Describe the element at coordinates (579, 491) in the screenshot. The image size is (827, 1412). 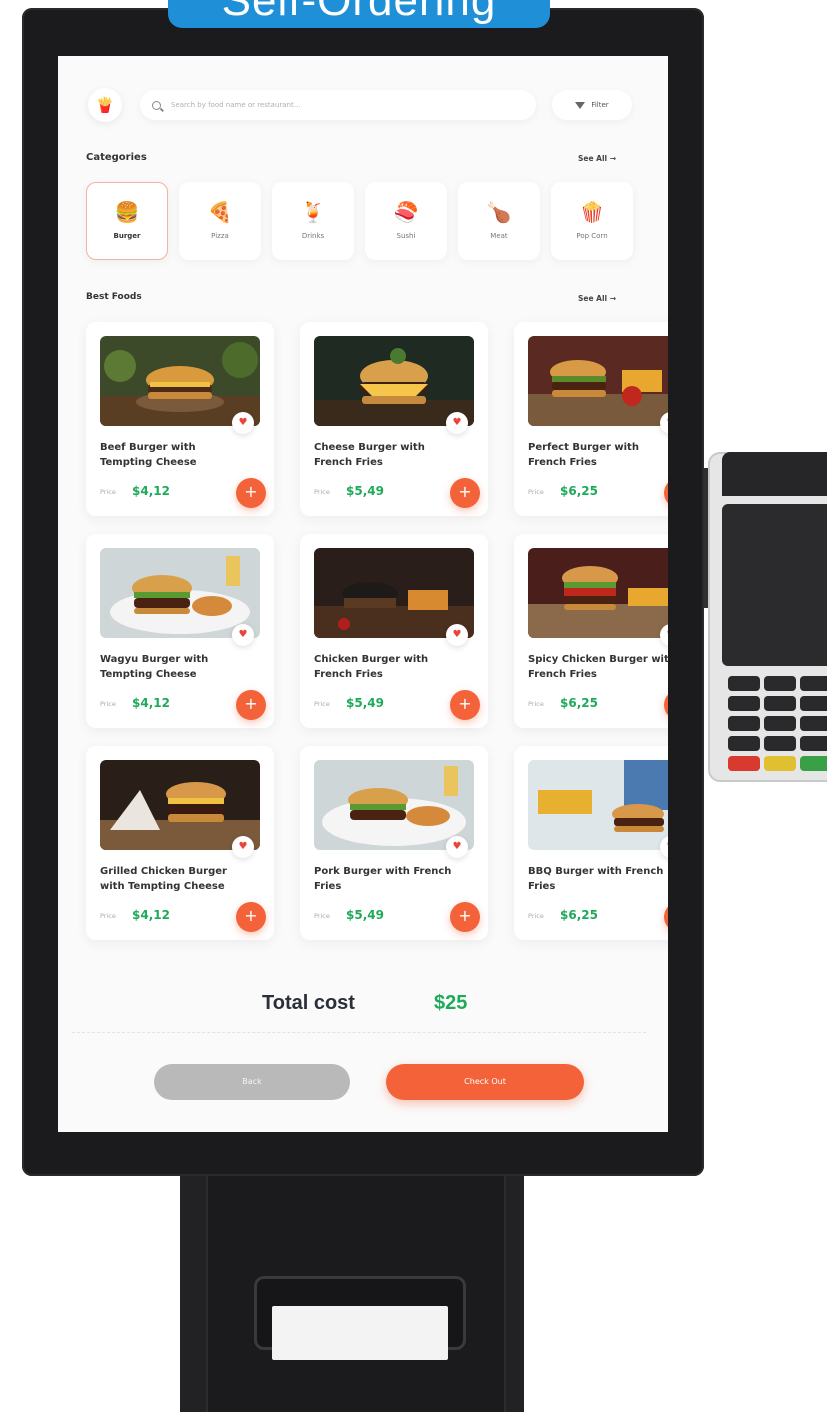
I see `food-price: $6,25` at that location.